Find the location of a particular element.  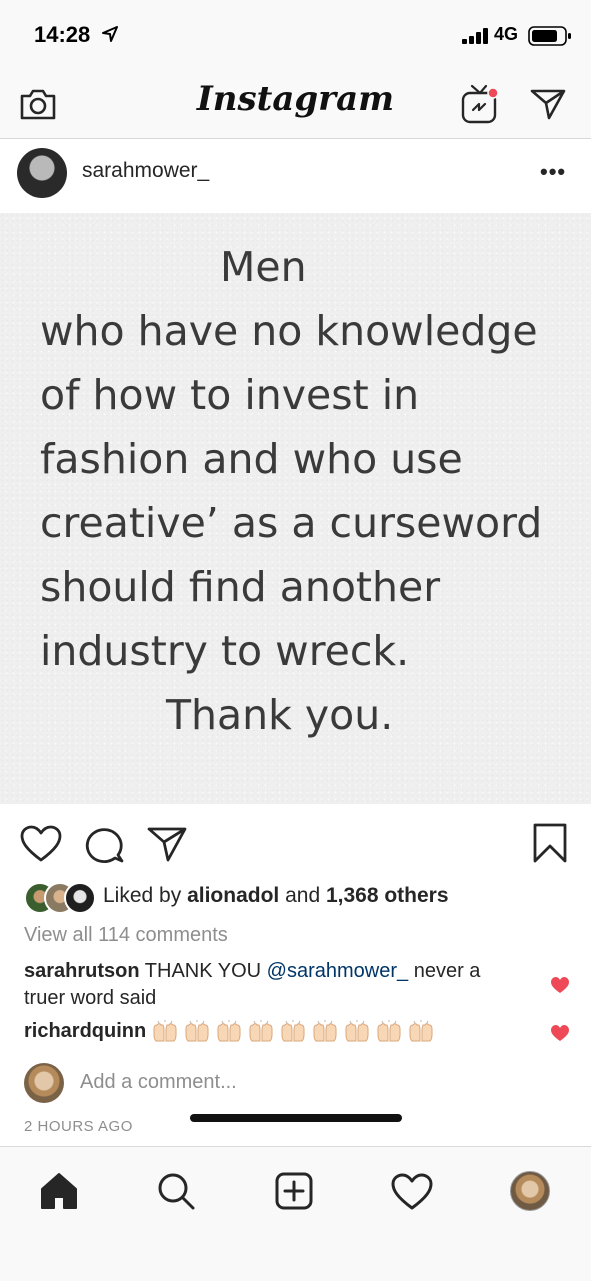

comment-icon is located at coordinates (105, 844).